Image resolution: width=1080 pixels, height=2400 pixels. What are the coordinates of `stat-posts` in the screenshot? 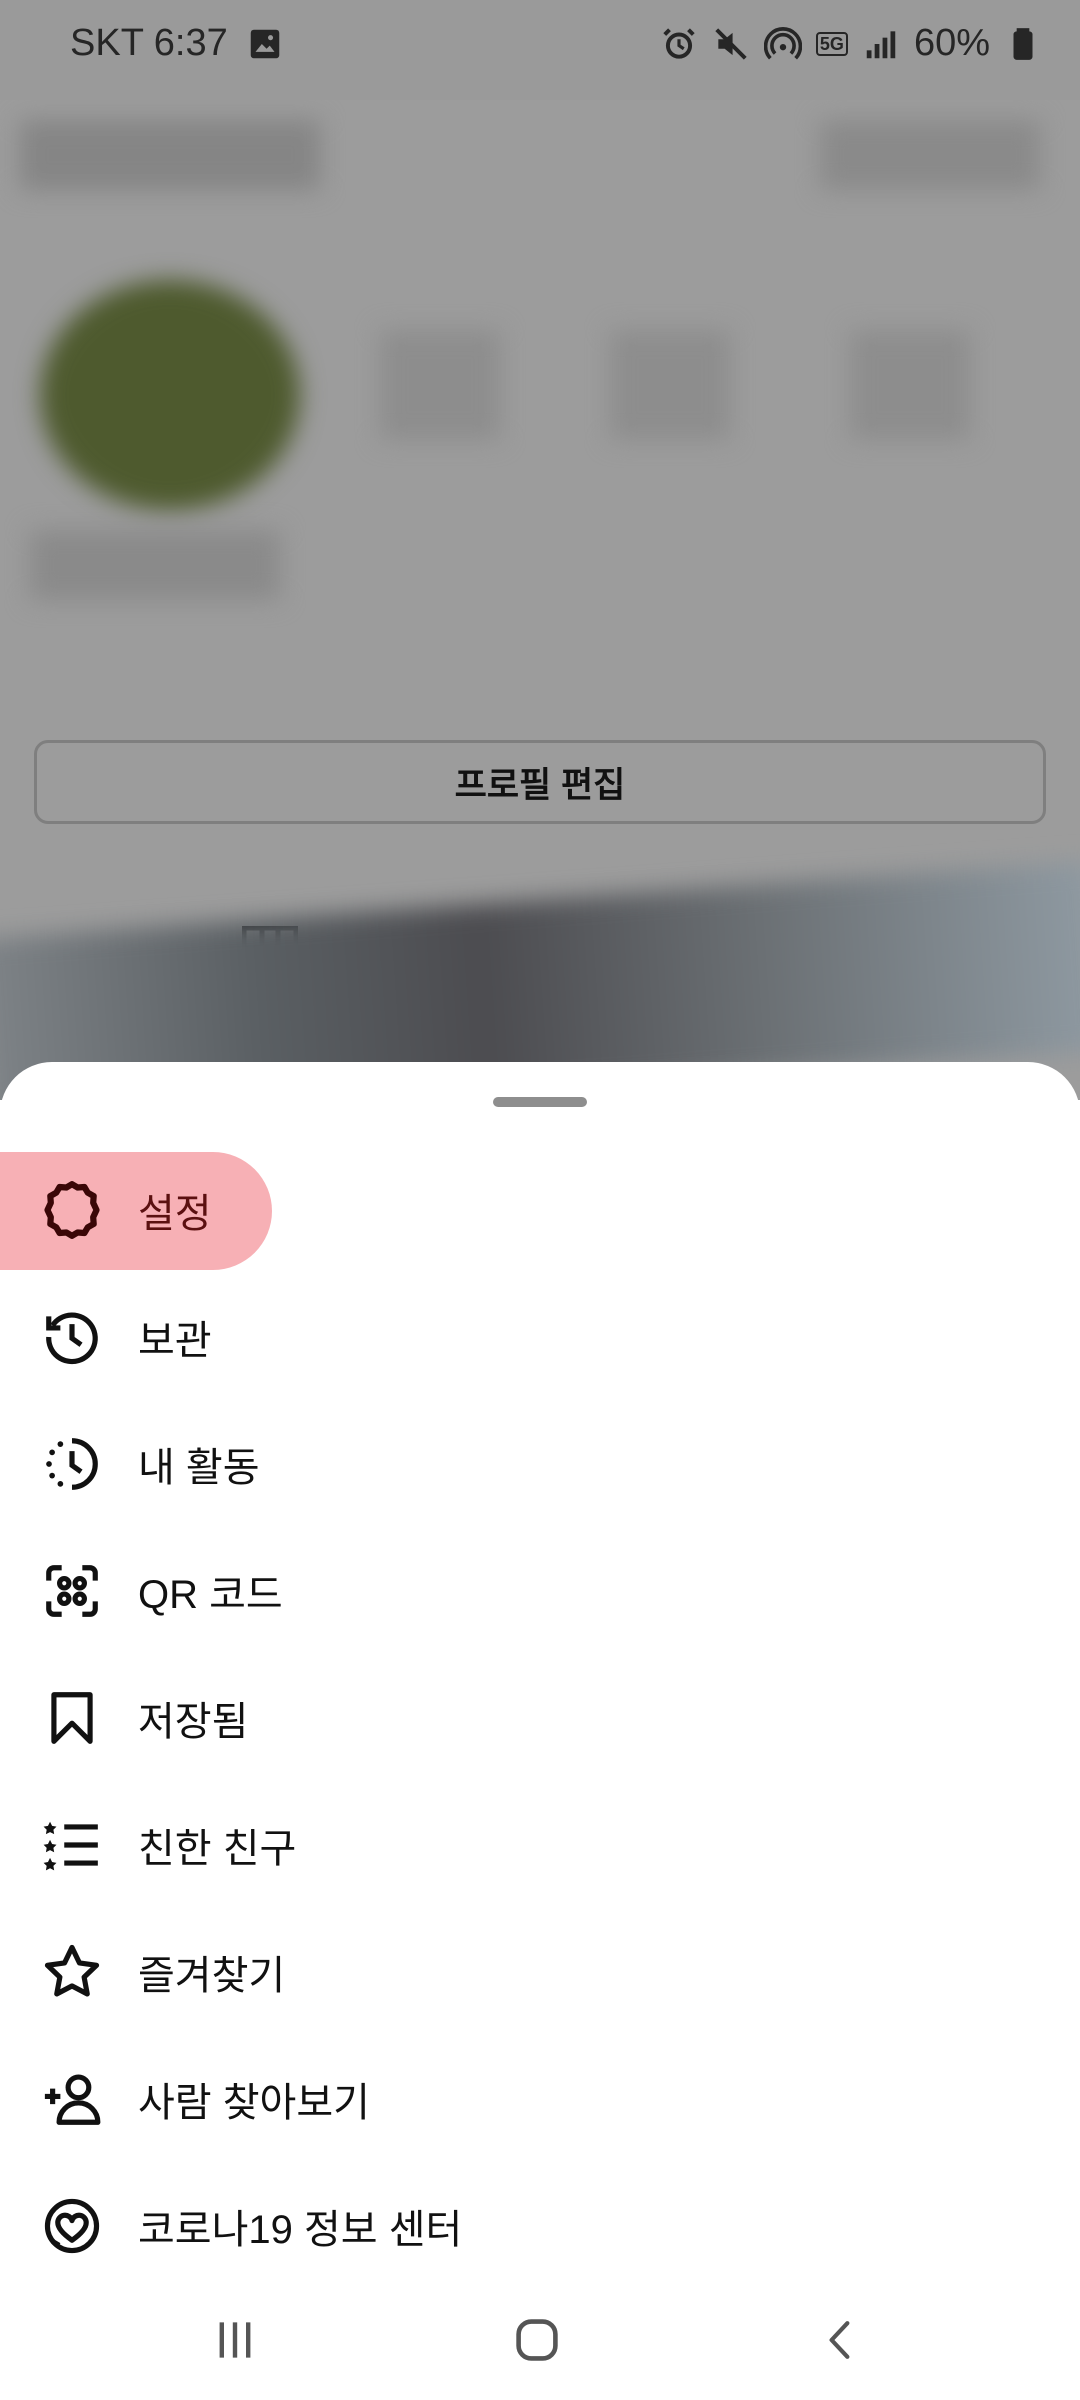 It's located at (440, 385).